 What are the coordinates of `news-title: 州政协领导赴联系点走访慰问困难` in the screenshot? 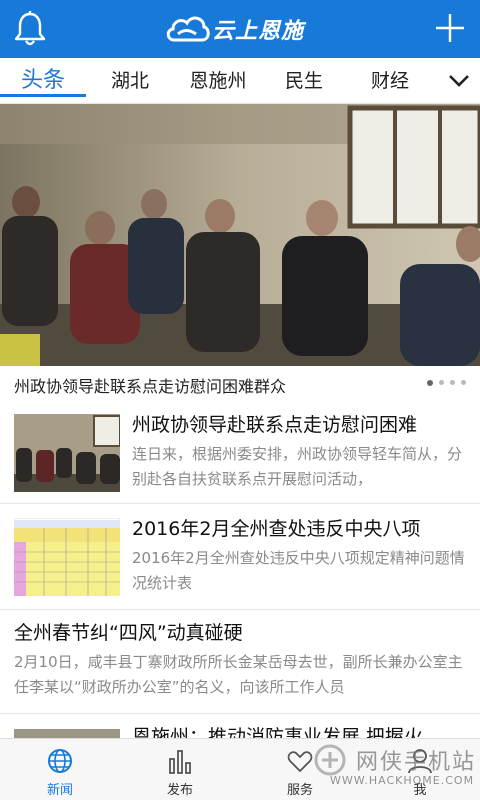 It's located at (275, 425).